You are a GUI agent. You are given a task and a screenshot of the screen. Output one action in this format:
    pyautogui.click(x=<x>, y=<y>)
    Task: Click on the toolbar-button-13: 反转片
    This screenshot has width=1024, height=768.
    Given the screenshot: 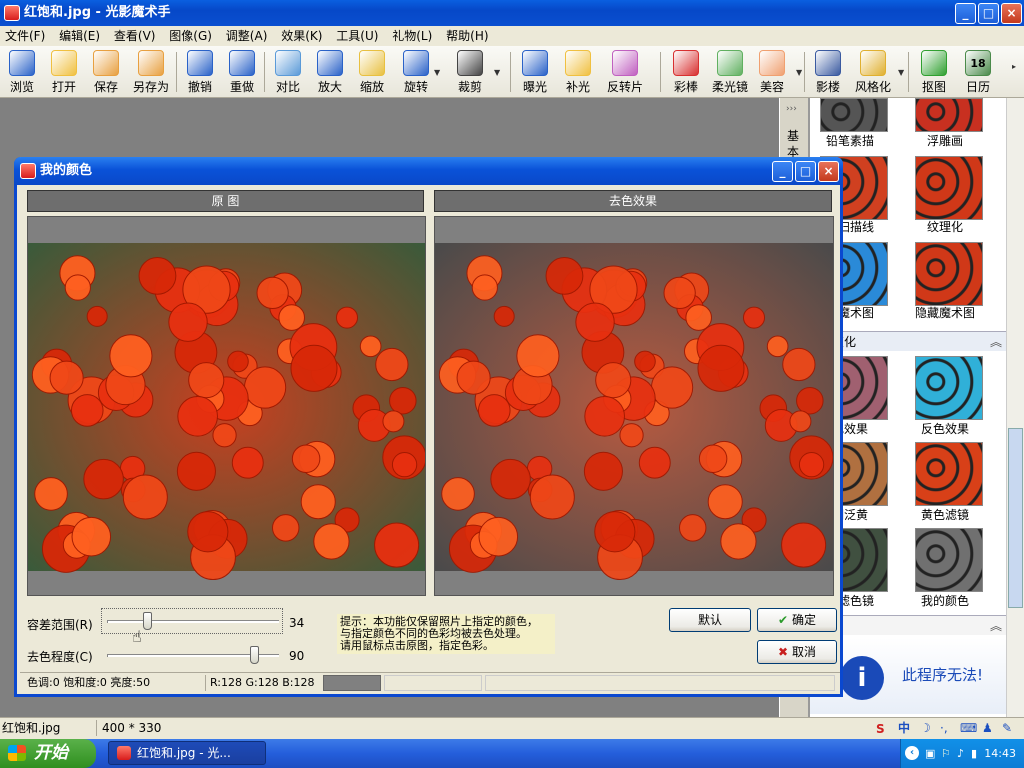 What is the action you would take?
    pyautogui.click(x=625, y=72)
    